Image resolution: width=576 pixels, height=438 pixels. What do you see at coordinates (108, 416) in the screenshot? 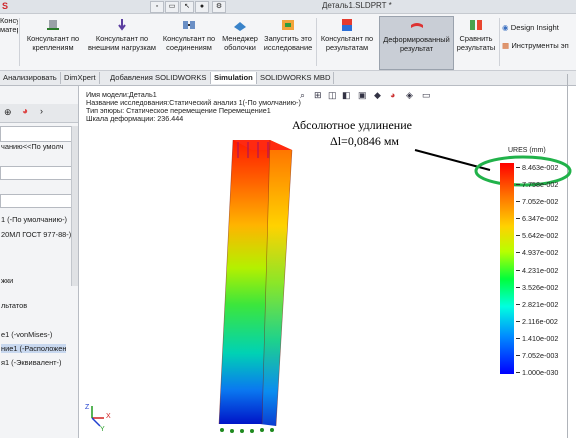
I see `triad-x-label: X` at bounding box center [108, 416].